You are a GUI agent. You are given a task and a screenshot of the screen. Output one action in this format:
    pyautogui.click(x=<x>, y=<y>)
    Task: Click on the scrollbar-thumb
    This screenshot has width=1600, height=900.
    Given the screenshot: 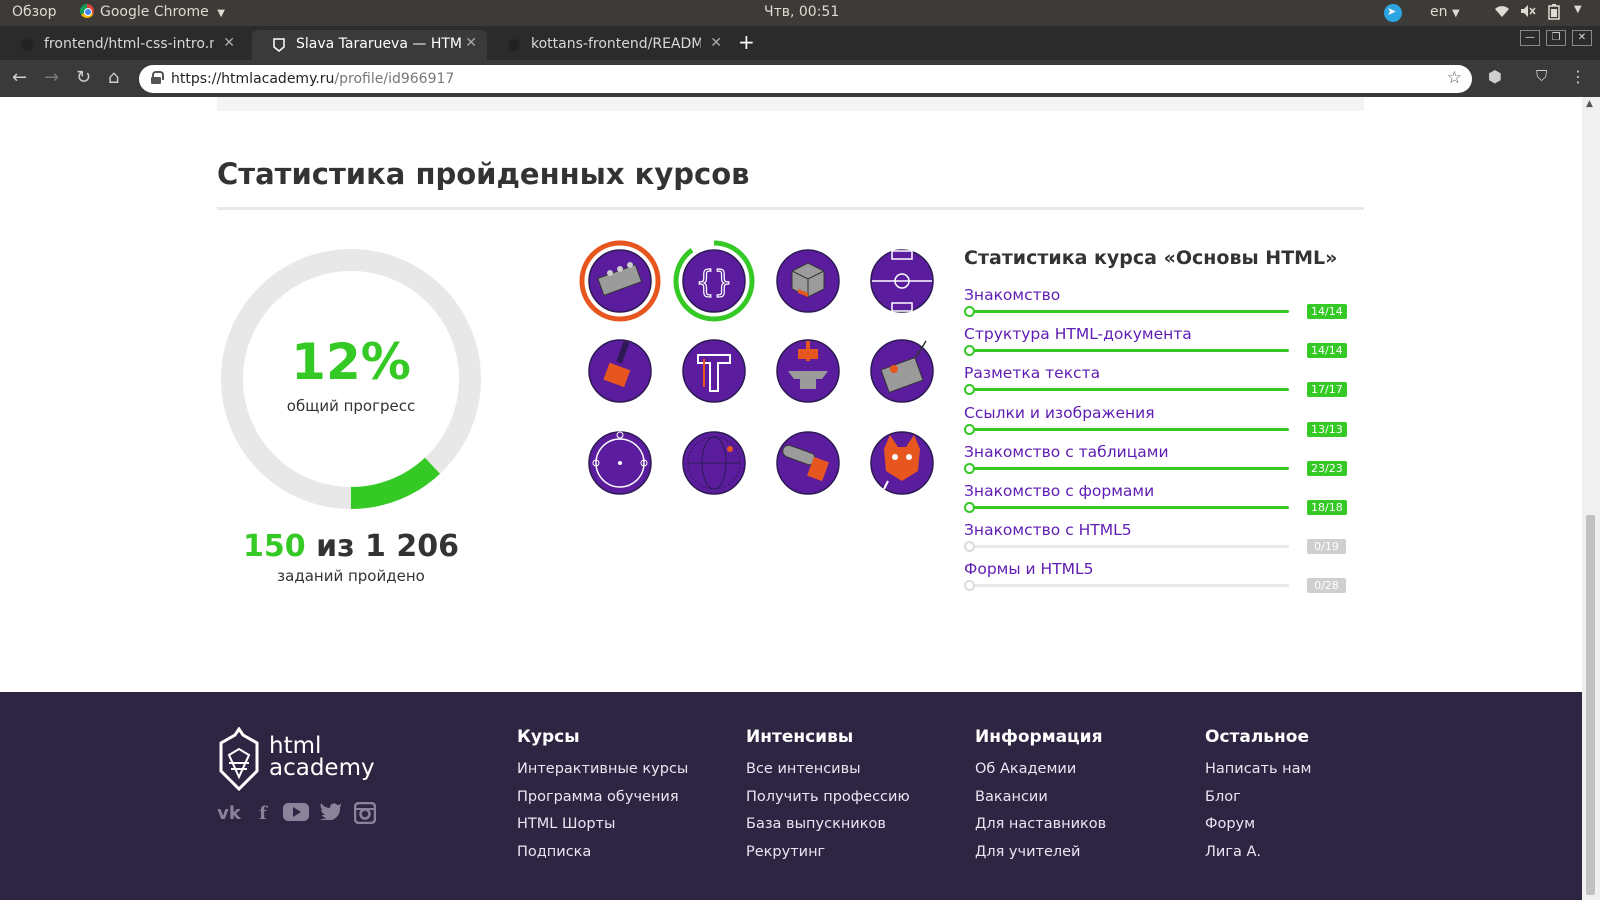 What is the action you would take?
    pyautogui.click(x=1590, y=705)
    